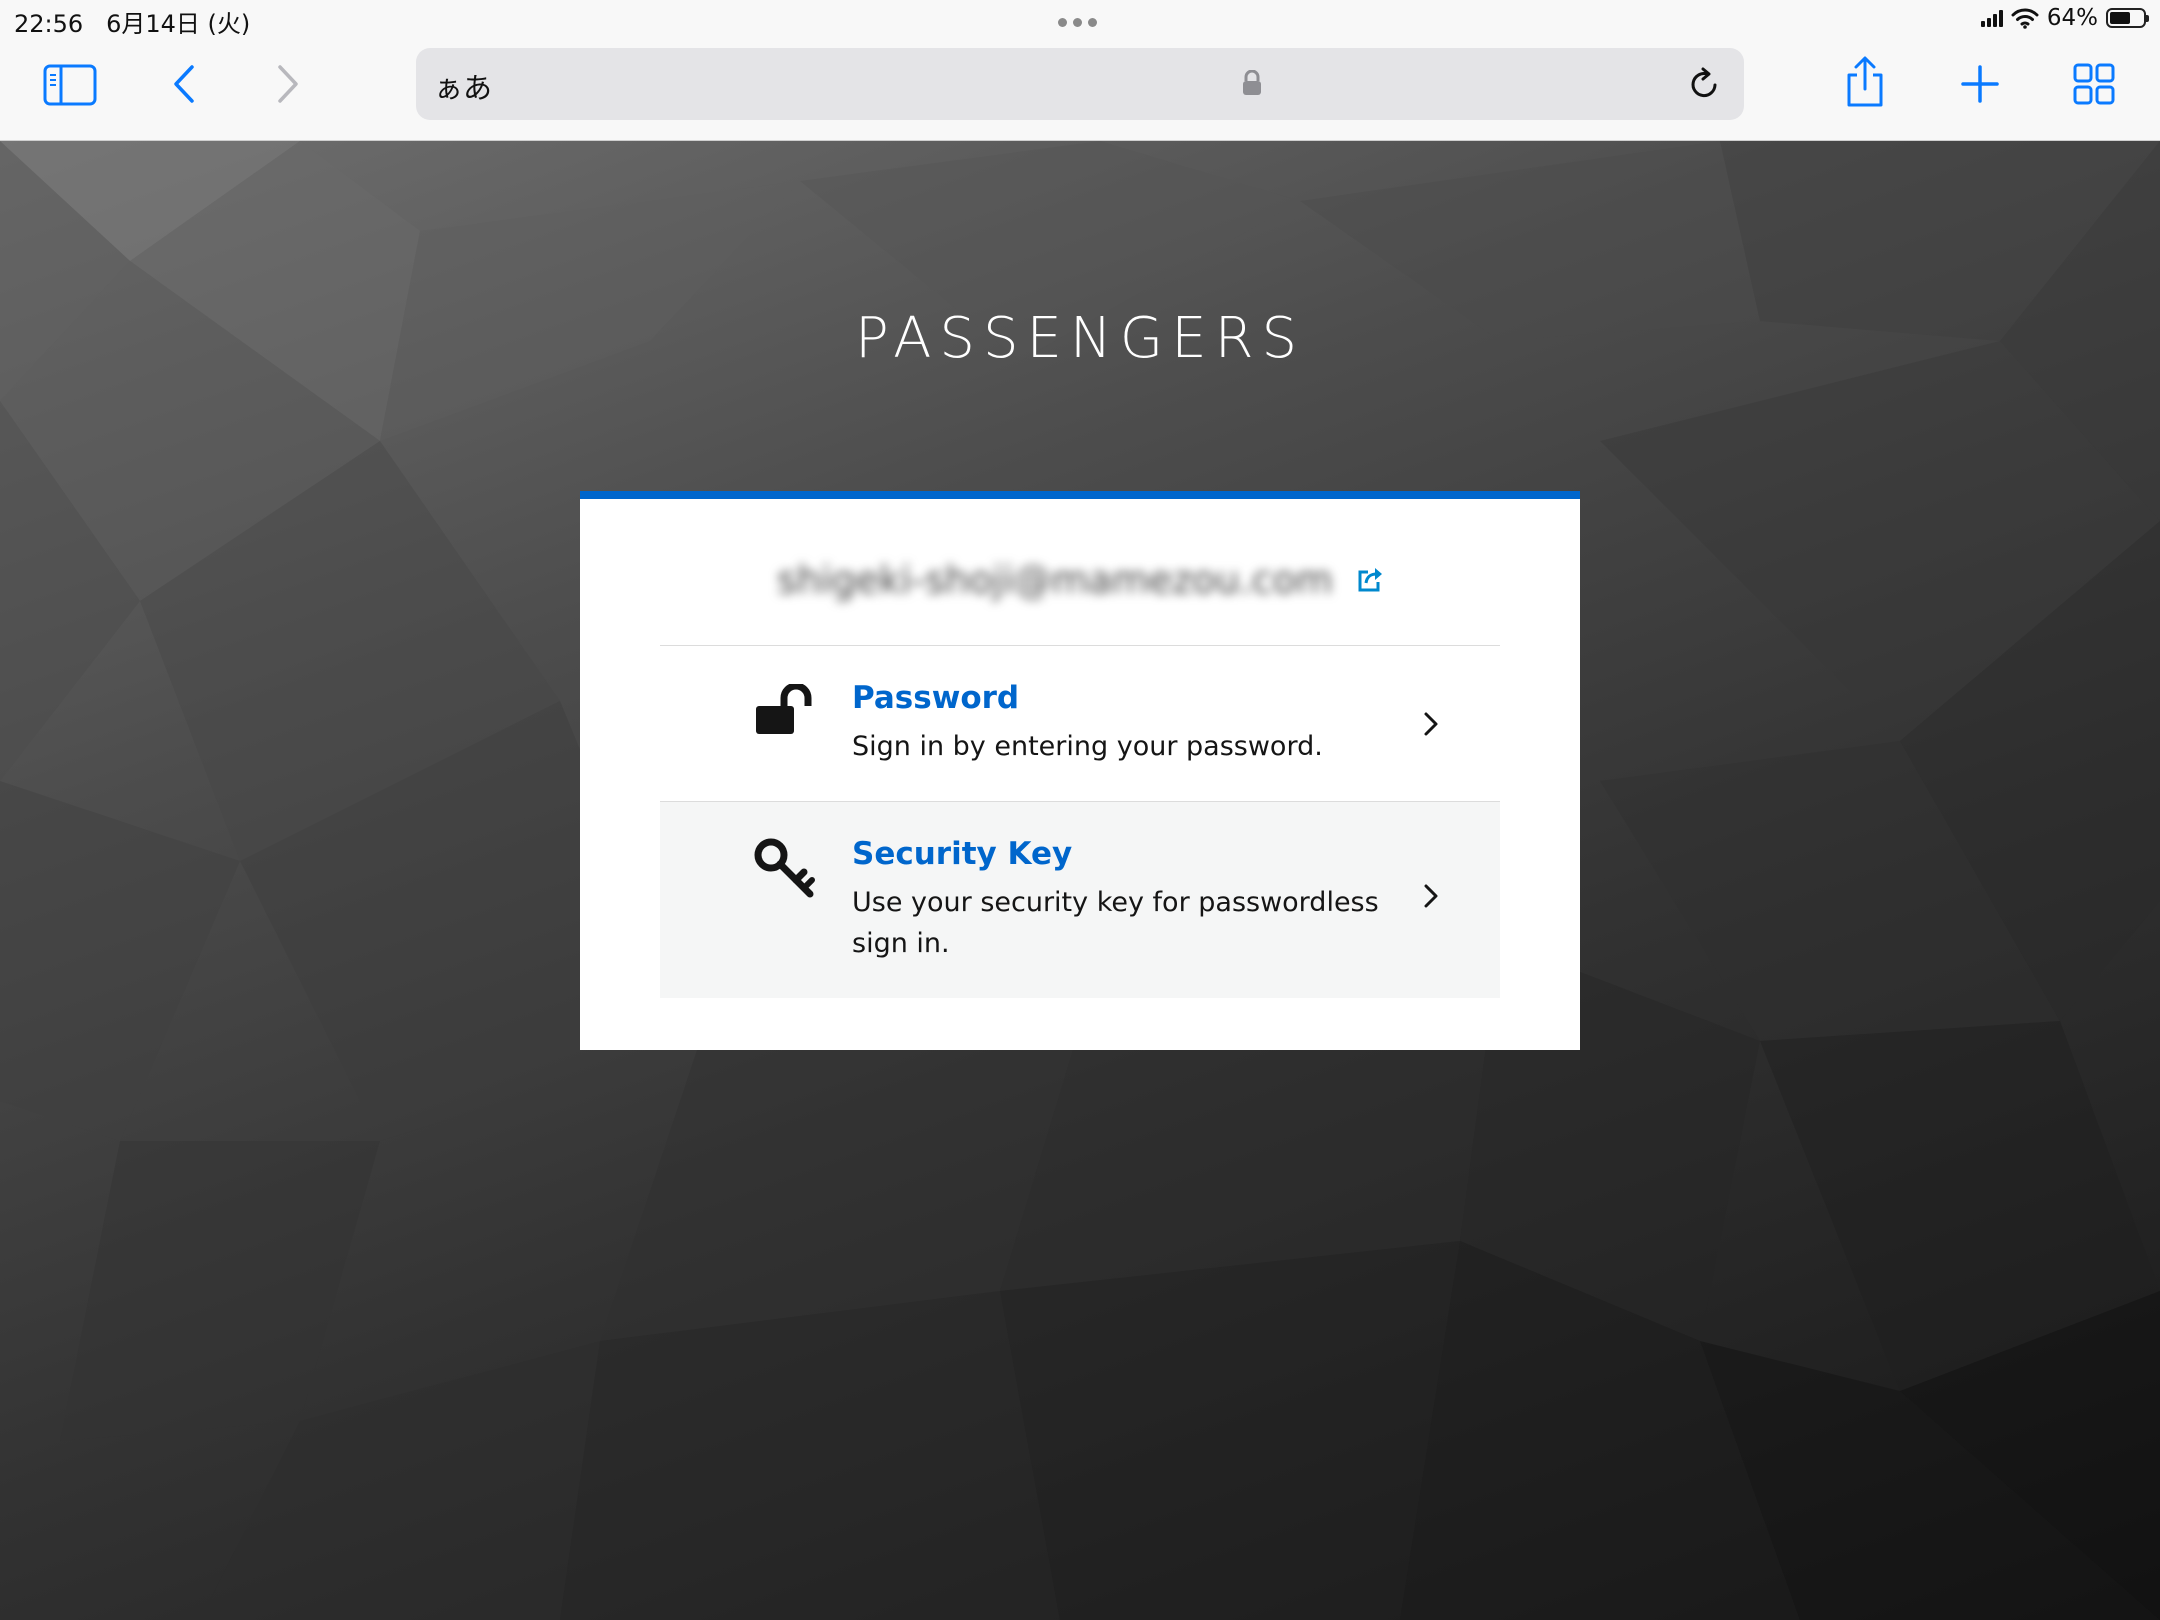 This screenshot has width=2160, height=1620. Describe the element at coordinates (1991, 18) in the screenshot. I see `cellular-signal-icon` at that location.